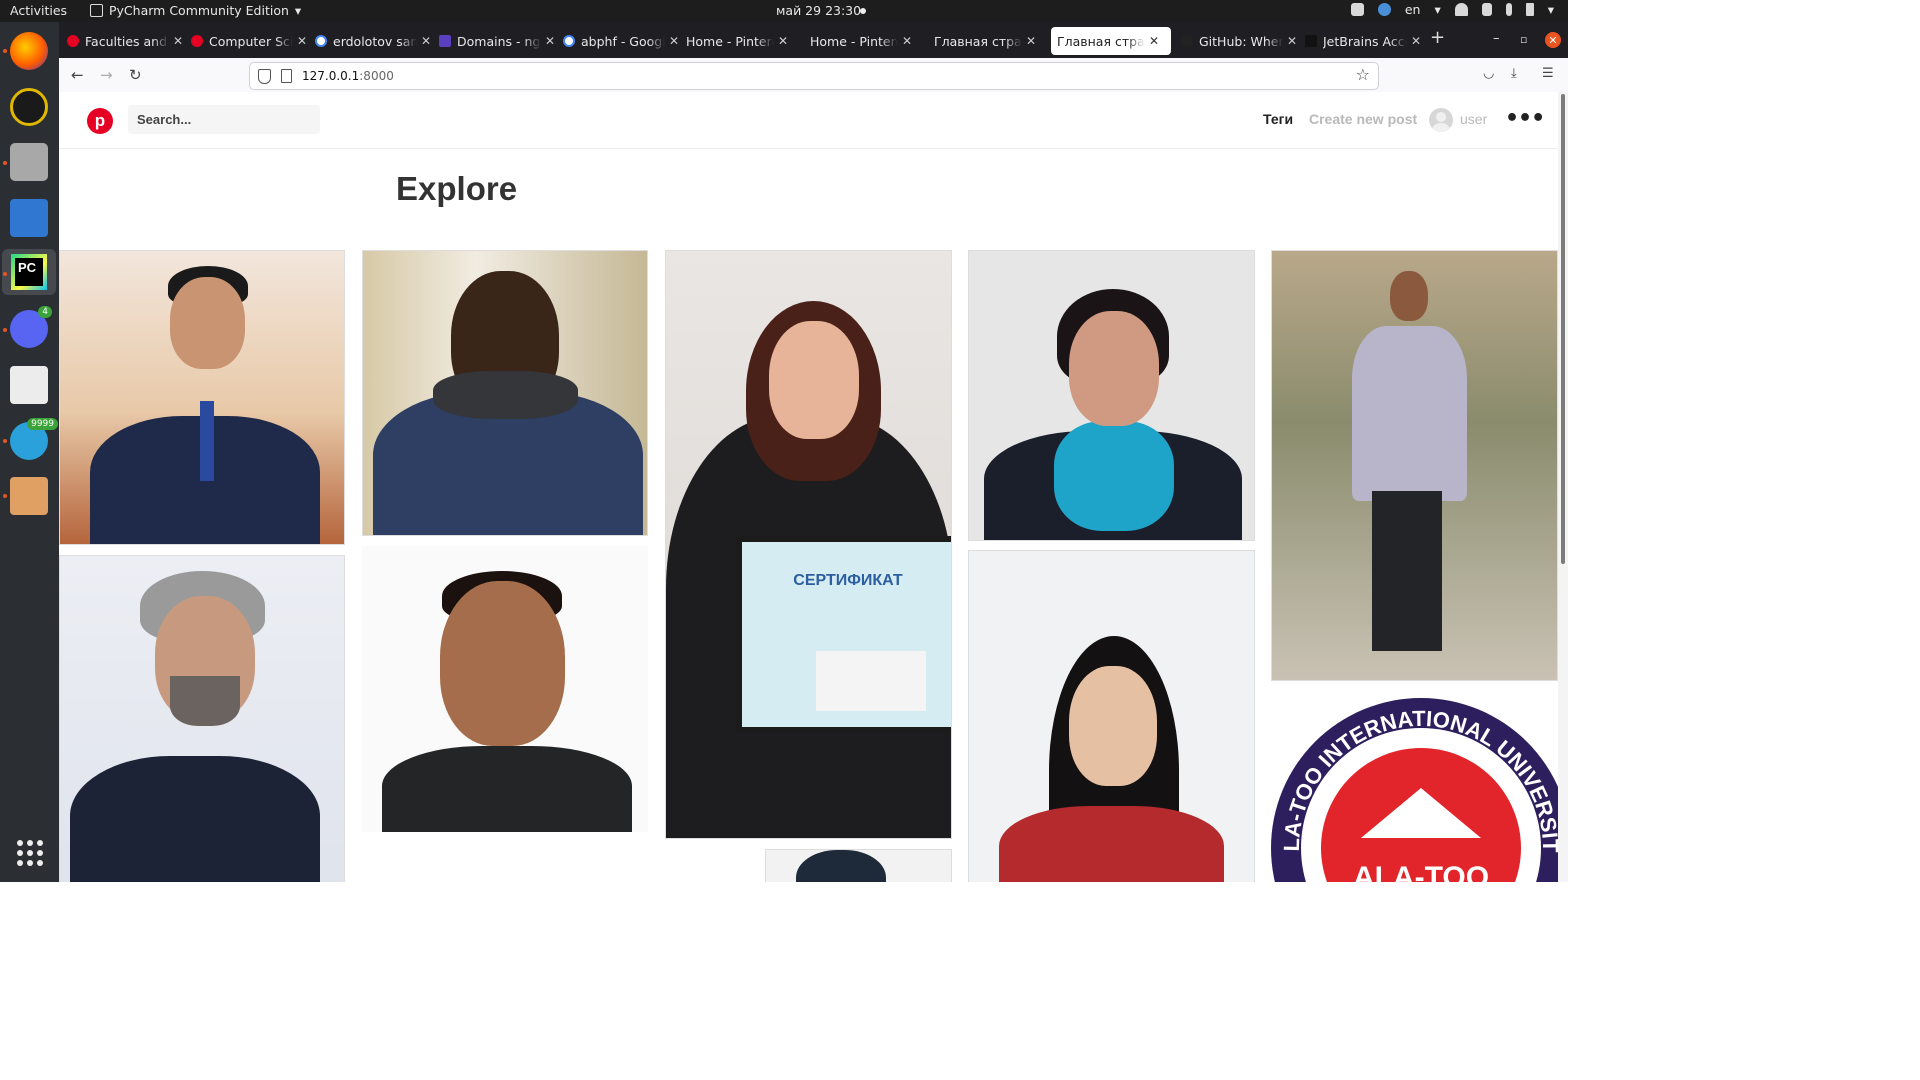 The width and height of the screenshot is (1920, 1080). Describe the element at coordinates (77, 75) in the screenshot. I see `back-arrow-icon: ←` at that location.